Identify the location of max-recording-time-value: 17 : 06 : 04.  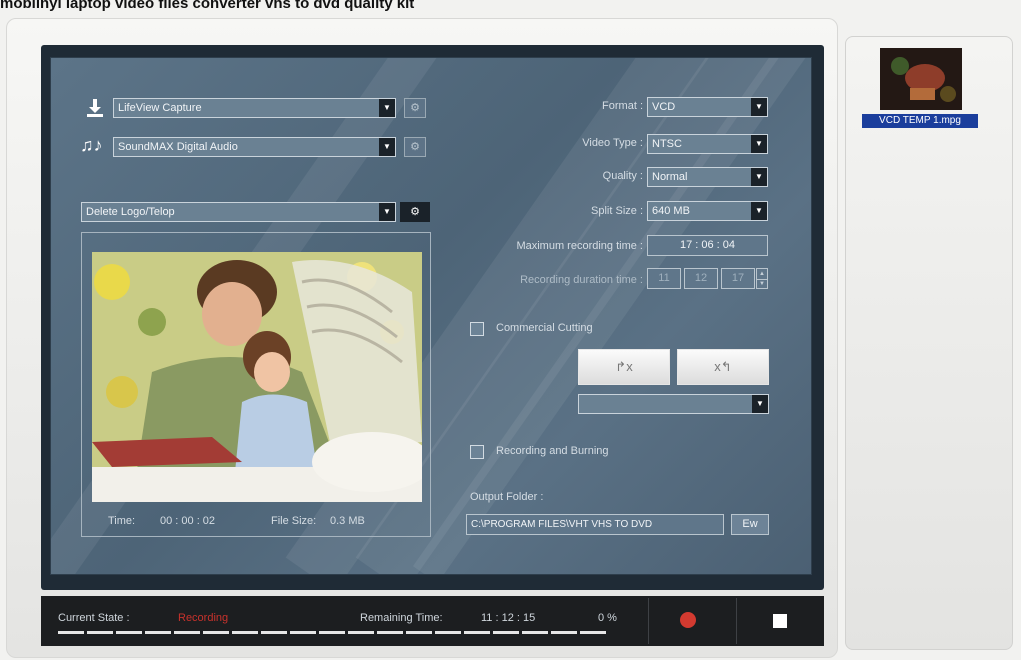
(707, 245).